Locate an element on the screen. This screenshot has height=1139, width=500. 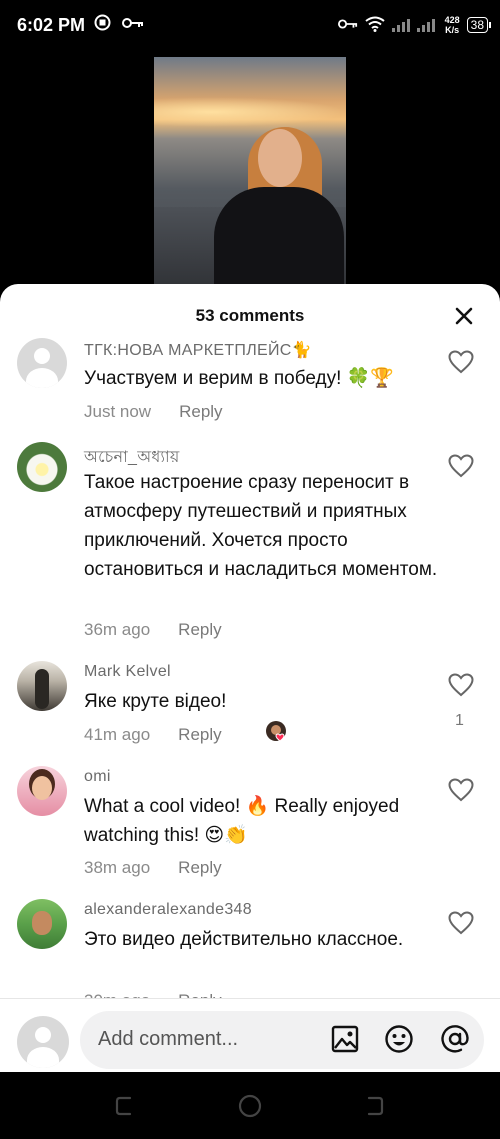
net-speed: 428 K/s is located at coordinates (452, 25).